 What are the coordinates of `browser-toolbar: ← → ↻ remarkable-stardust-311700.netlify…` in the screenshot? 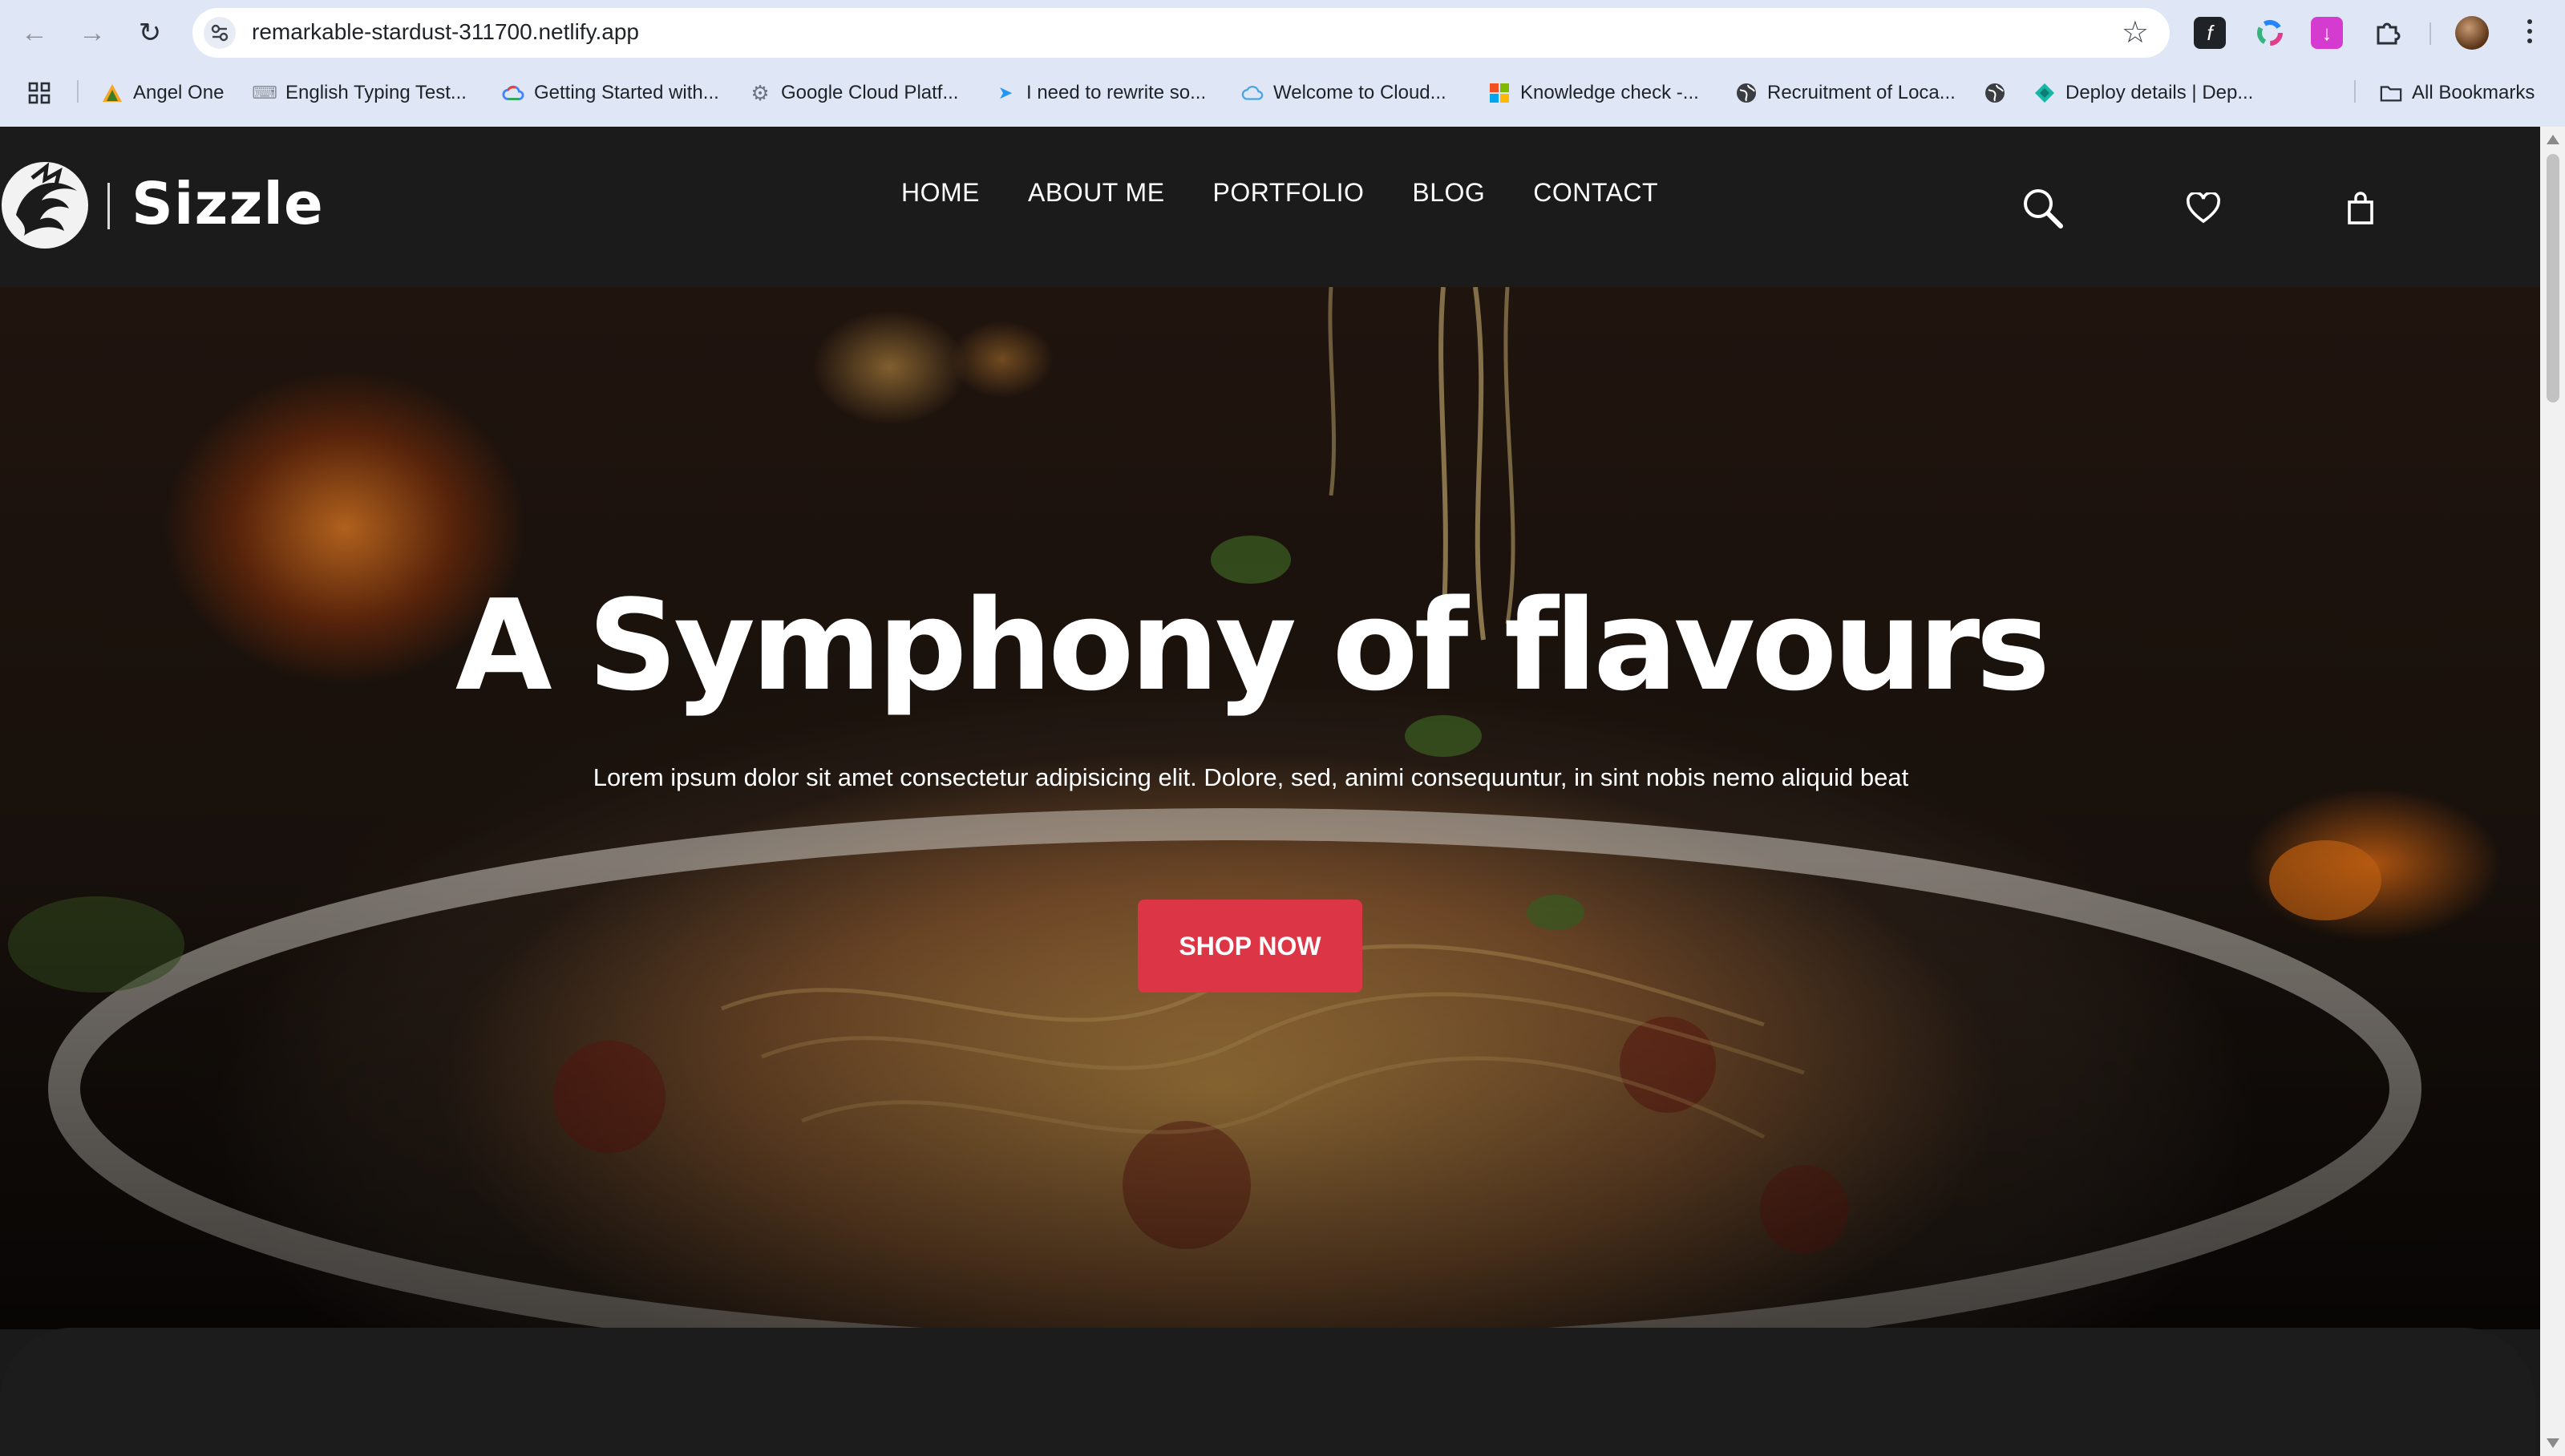 It's located at (1282, 33).